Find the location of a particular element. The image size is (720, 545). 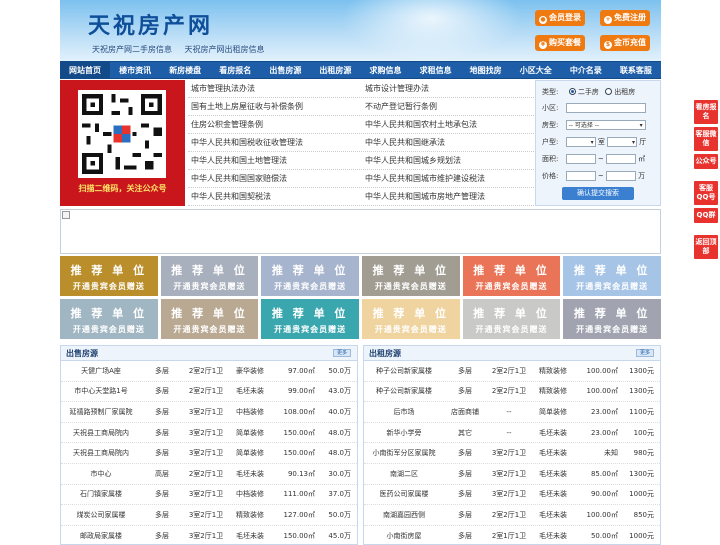

register-button: + 免费注册 is located at coordinates (625, 18).